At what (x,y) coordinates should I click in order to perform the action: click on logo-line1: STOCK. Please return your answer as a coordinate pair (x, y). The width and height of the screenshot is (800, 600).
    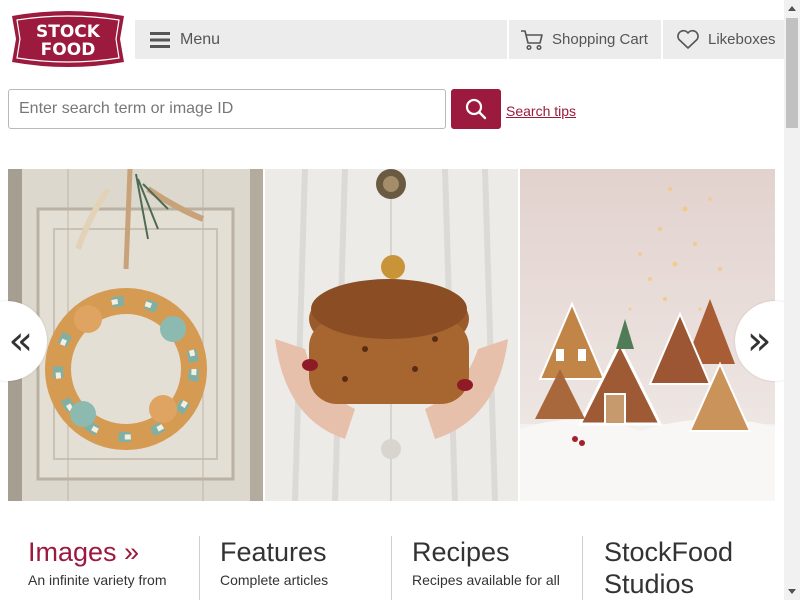
    Looking at the image, I should click on (68, 32).